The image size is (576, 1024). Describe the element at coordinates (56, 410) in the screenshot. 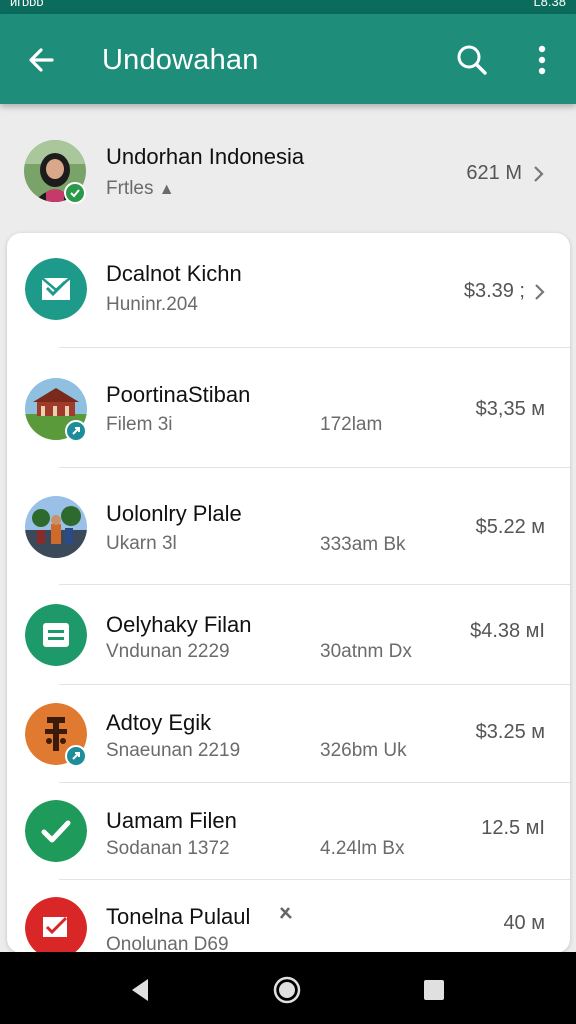

I see `house-photo-icon` at that location.